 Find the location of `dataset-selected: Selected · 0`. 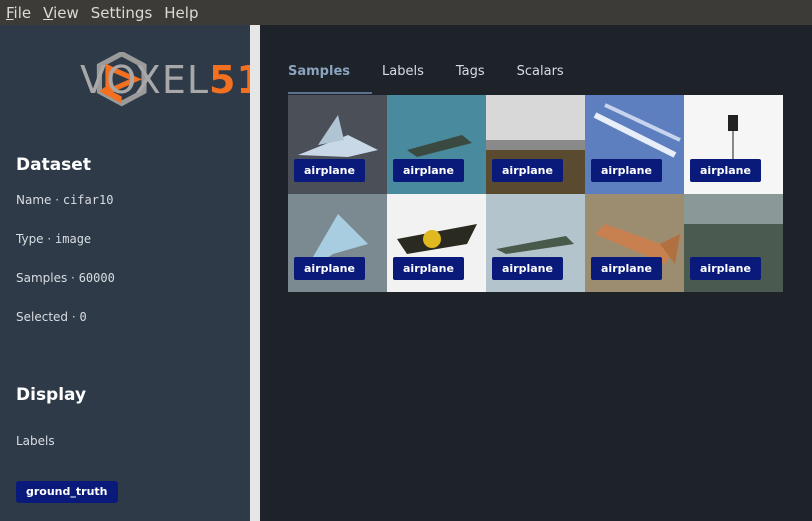

dataset-selected: Selected · 0 is located at coordinates (51, 317).